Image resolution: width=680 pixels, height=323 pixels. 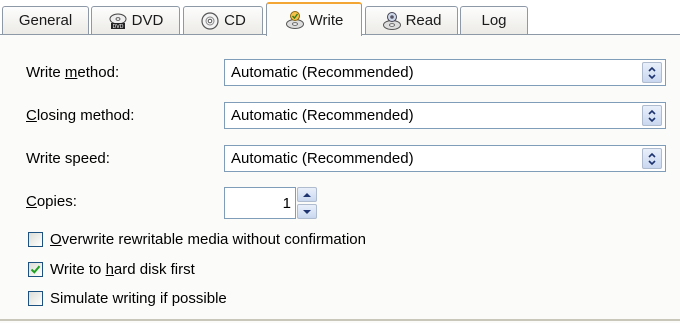 What do you see at coordinates (51, 201) in the screenshot?
I see `copies-label: Copies:` at bounding box center [51, 201].